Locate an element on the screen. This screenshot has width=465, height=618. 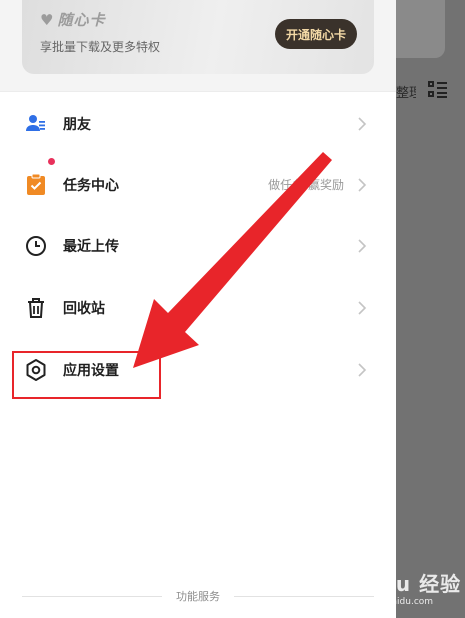
heart-icon: ♥ is located at coordinates (47, 19).